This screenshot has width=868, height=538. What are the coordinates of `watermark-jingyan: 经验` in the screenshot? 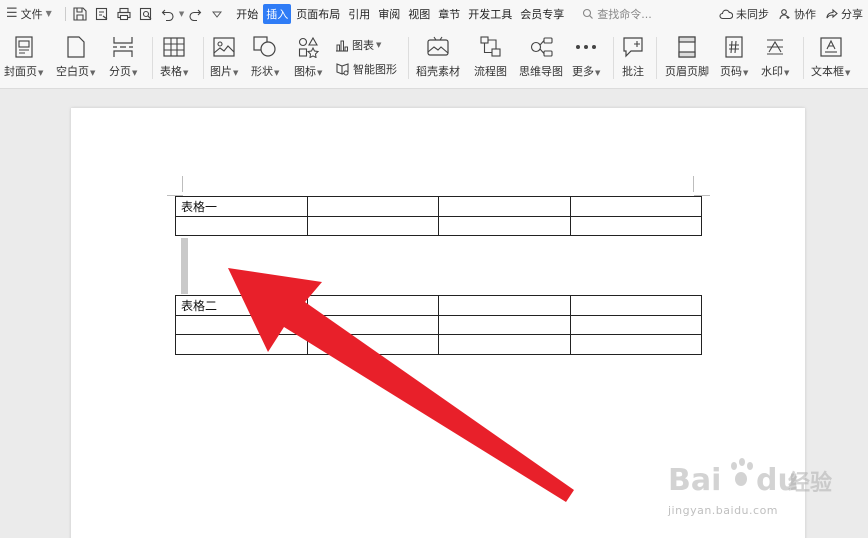 It's located at (810, 483).